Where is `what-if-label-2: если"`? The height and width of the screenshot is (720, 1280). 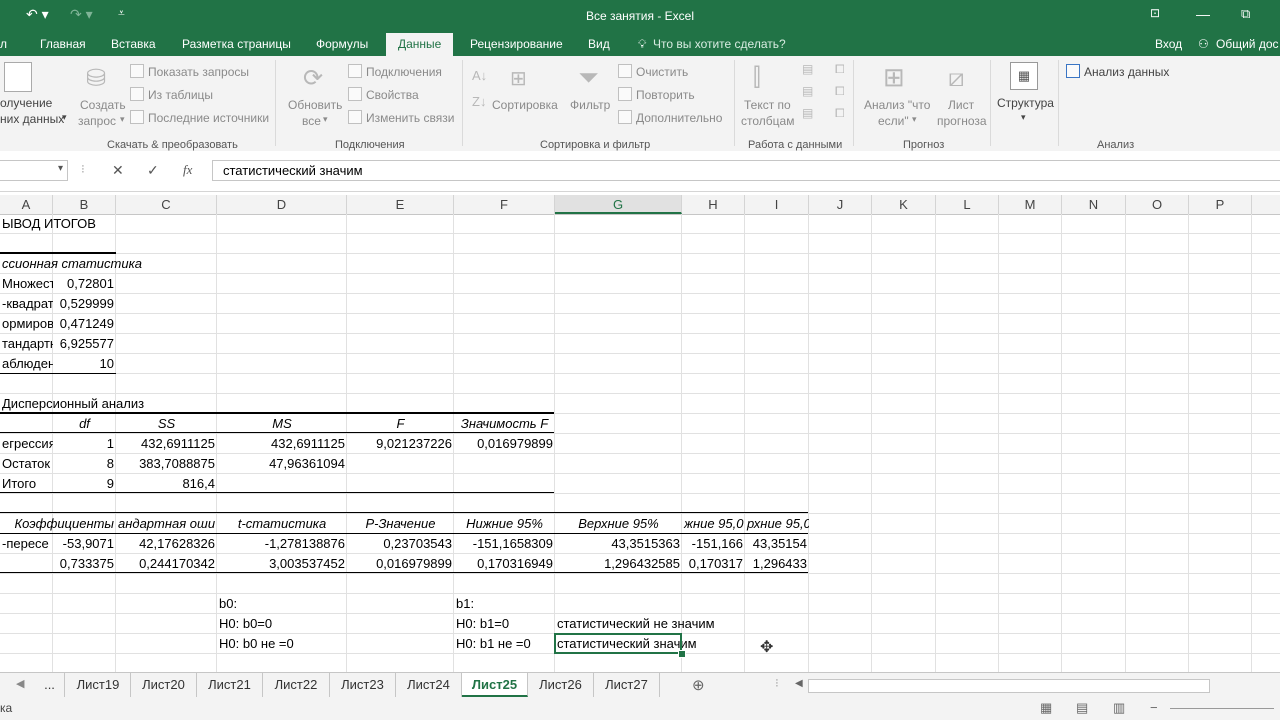 what-if-label-2: если" is located at coordinates (893, 121).